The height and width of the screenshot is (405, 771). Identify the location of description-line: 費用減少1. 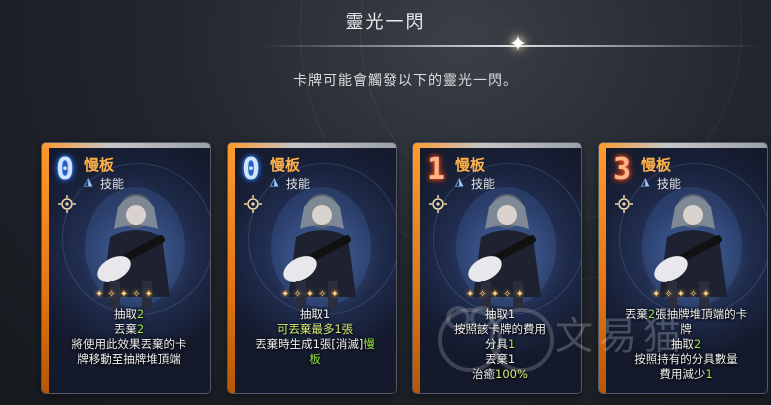
(686, 374).